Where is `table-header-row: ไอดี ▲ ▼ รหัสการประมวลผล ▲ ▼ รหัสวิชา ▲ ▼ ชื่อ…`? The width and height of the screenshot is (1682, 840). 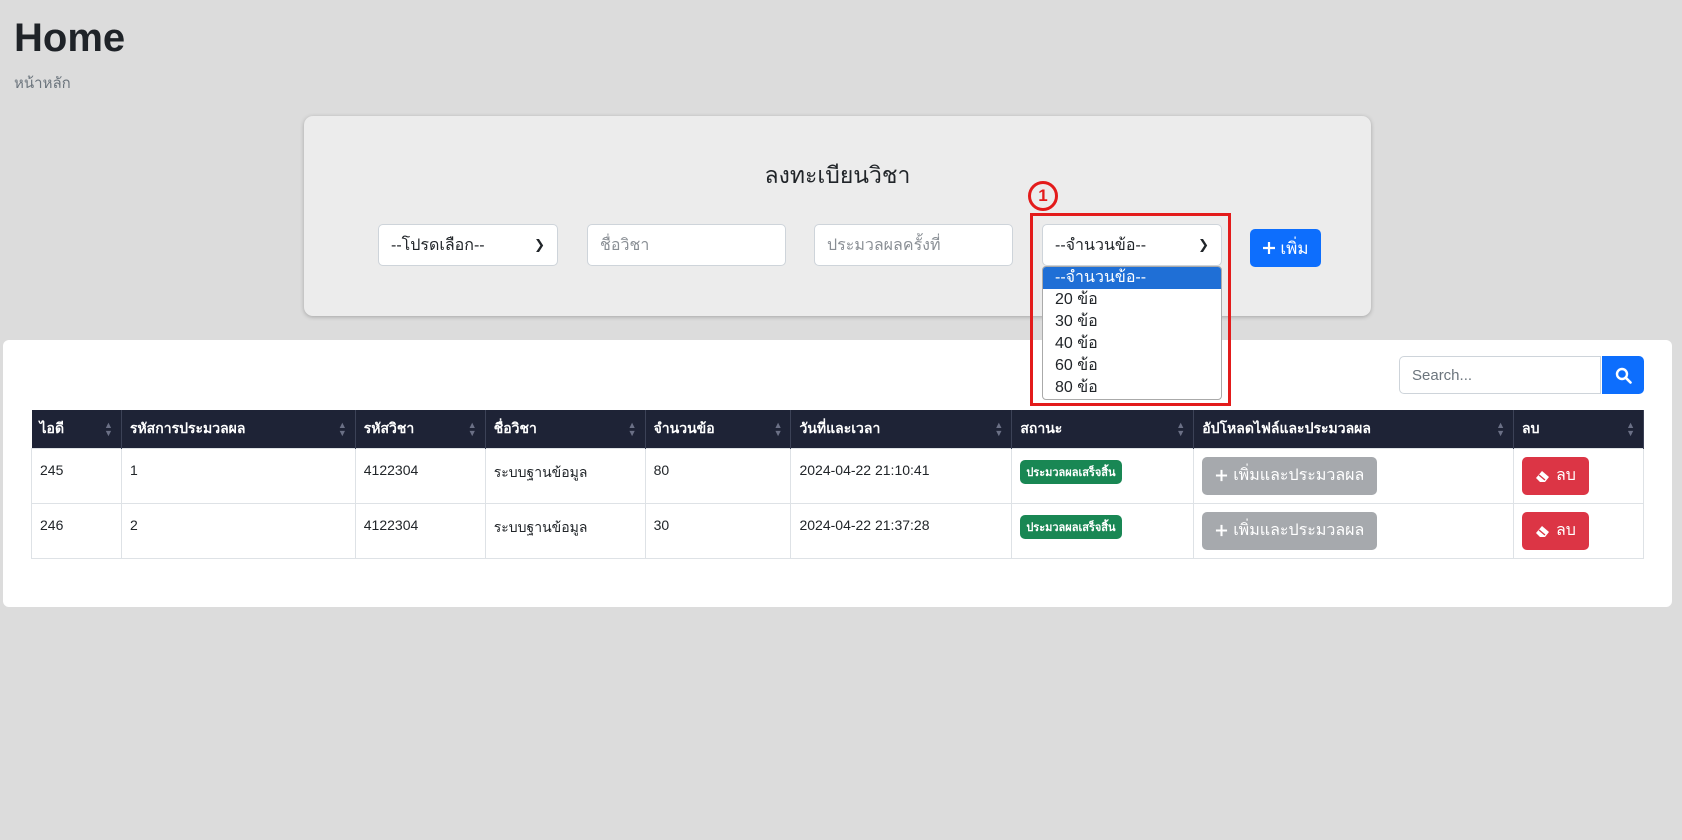 table-header-row: ไอดี ▲ ▼ รหัสการประมวลผล ▲ ▼ รหัสวิชา ▲ ▼ ชื่อ… is located at coordinates (838, 429).